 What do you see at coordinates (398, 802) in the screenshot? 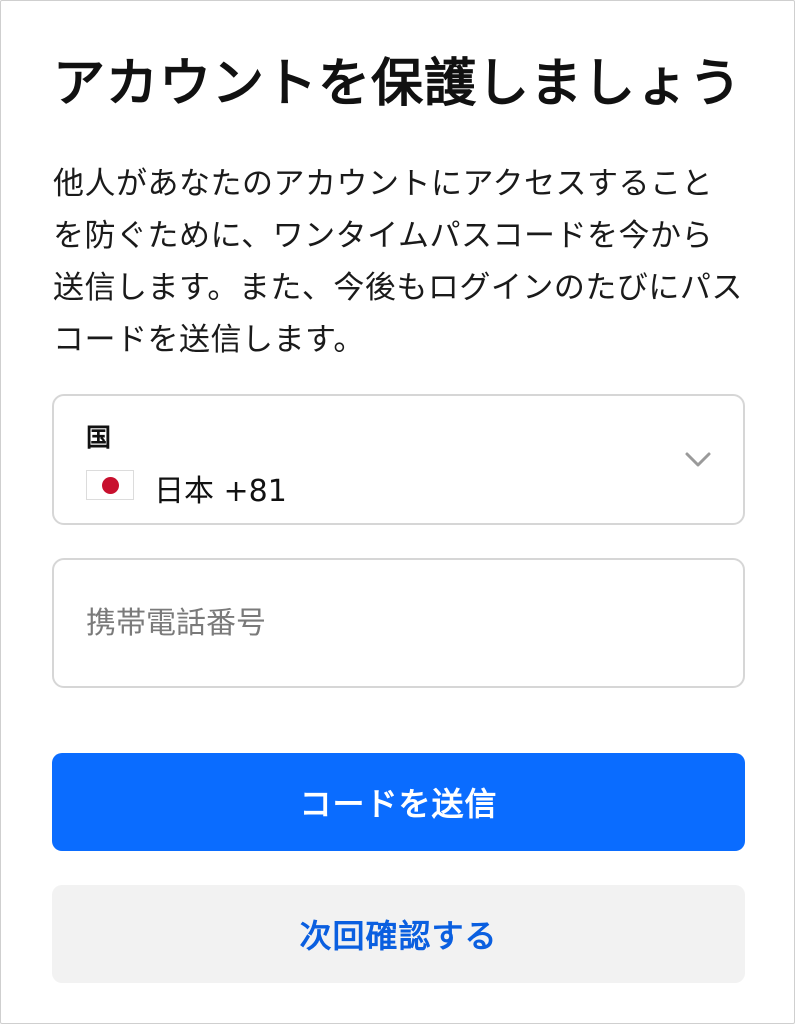
I see `send-code-button: コードを送信` at bounding box center [398, 802].